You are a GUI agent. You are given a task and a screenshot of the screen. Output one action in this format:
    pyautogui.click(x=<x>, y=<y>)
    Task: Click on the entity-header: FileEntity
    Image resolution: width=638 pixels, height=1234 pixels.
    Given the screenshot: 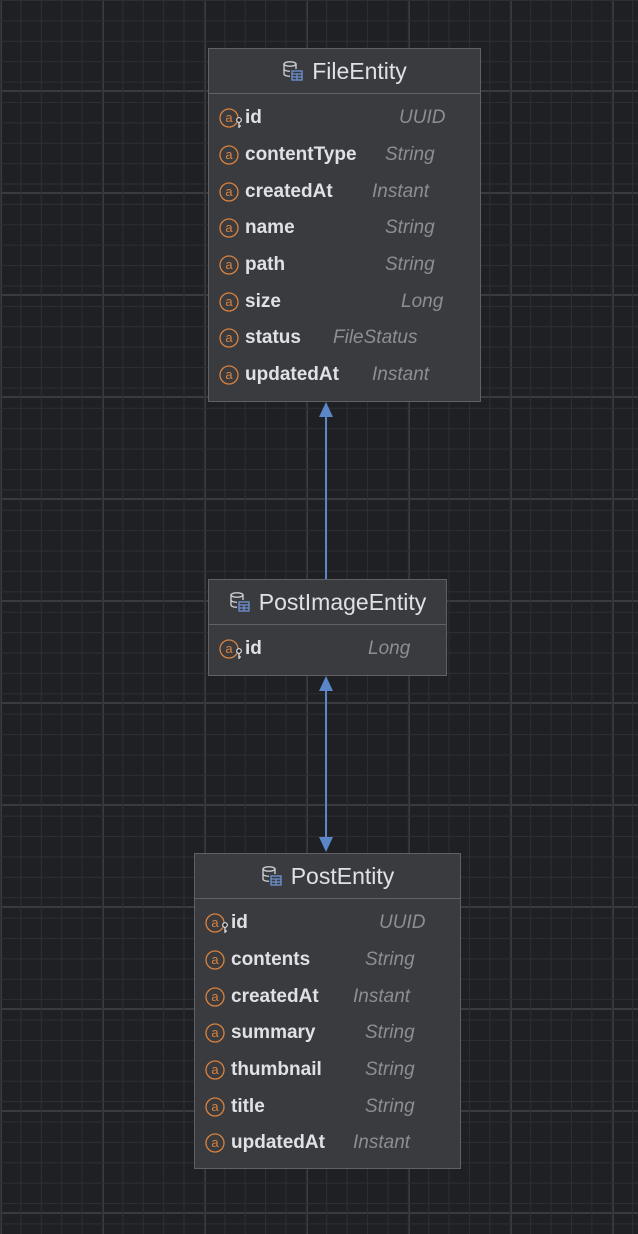 What is the action you would take?
    pyautogui.click(x=344, y=71)
    